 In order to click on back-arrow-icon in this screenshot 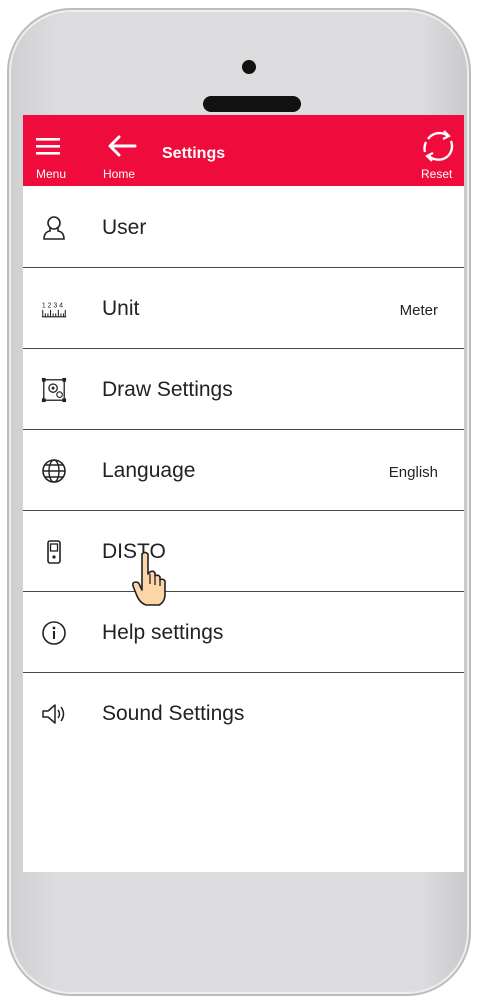, I will do `click(122, 146)`.